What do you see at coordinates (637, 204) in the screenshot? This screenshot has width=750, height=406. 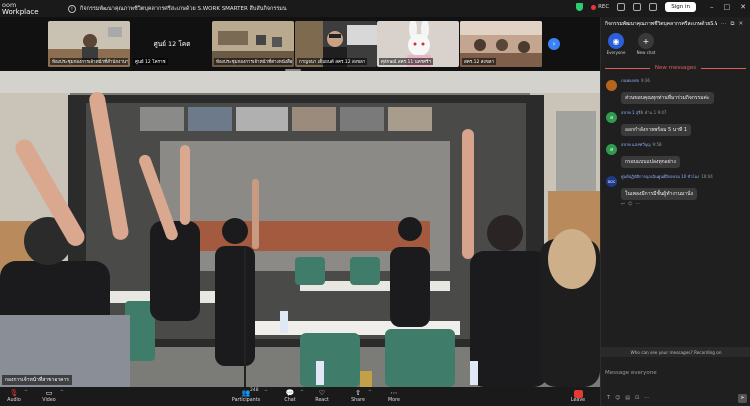 I see `message-more-icon: ⋯` at bounding box center [637, 204].